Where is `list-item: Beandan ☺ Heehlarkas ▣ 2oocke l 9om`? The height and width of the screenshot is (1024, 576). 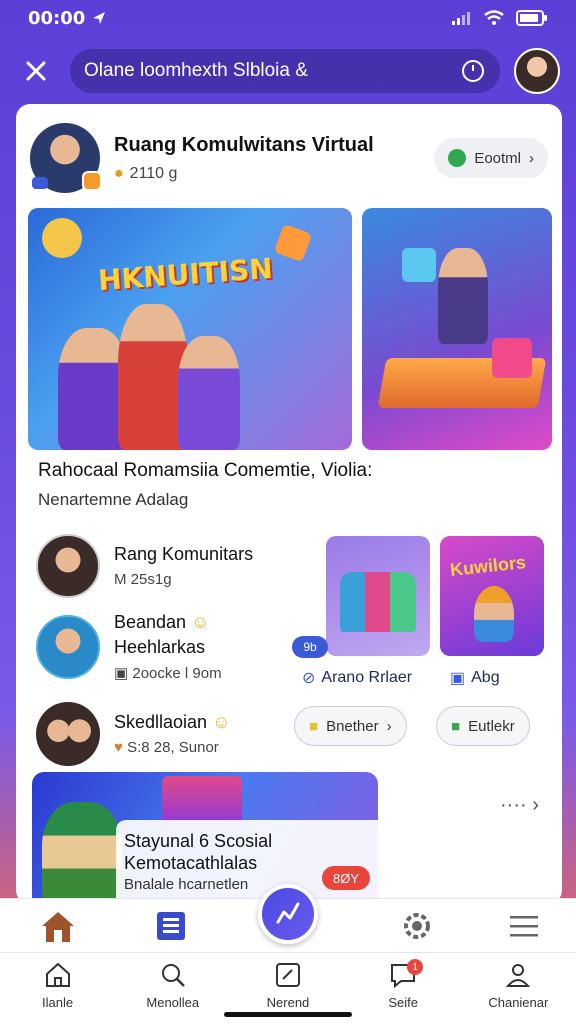
list-item: Beandan ☺ Heehlarkas ▣ 2oocke l 9om is located at coordinates (129, 647).